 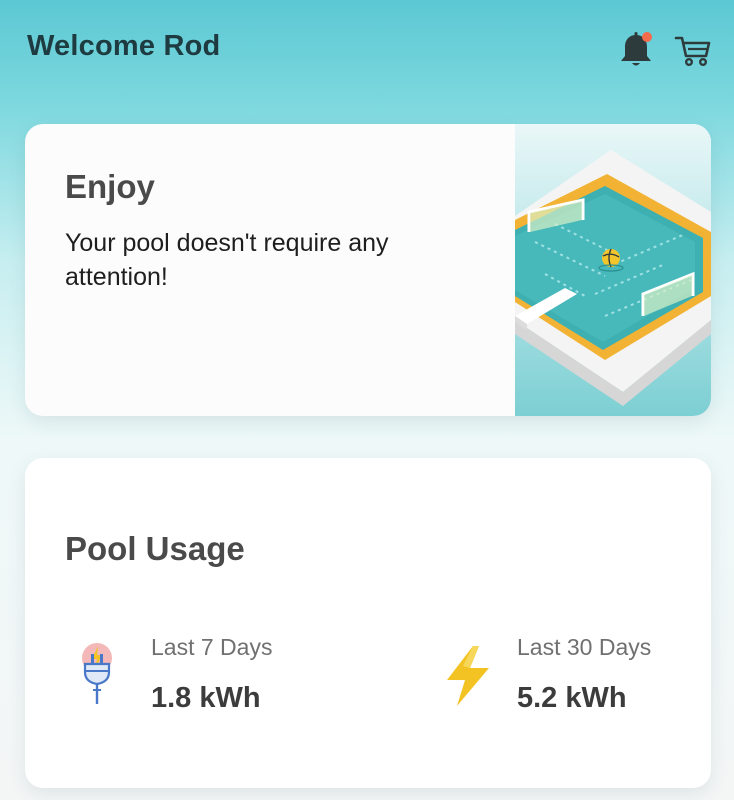 What do you see at coordinates (110, 186) in the screenshot?
I see `status-title: Enjoy` at bounding box center [110, 186].